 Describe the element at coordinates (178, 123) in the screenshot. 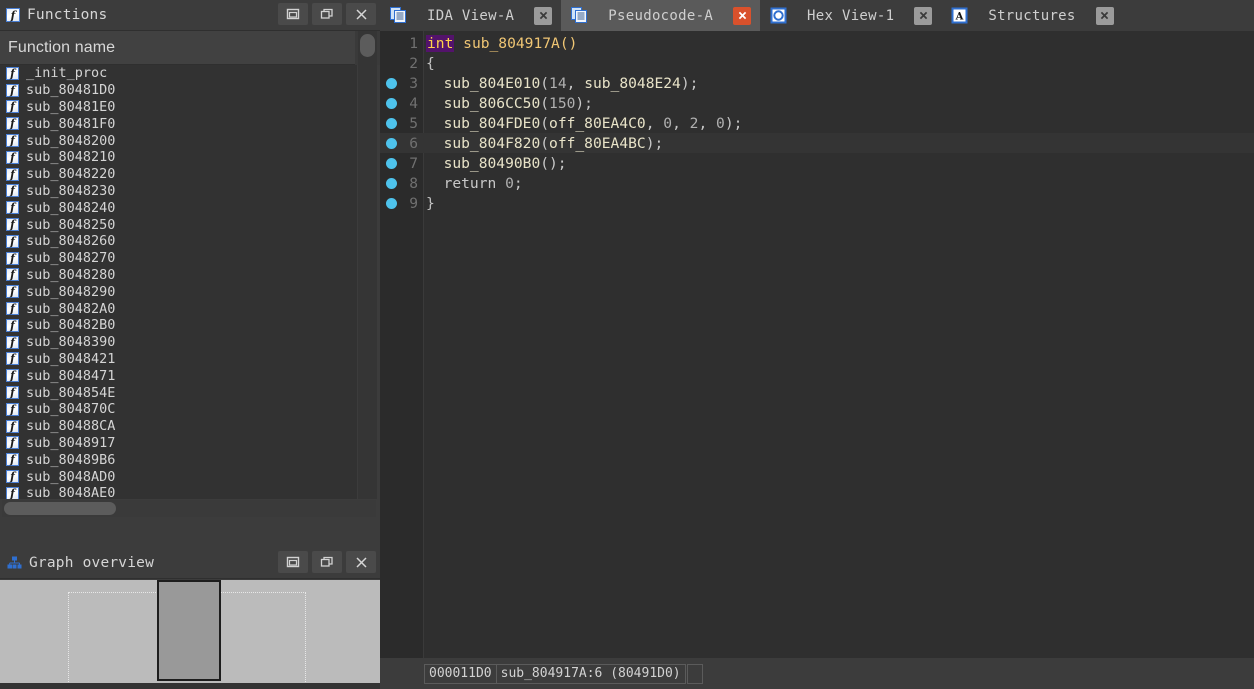

I see `function-list-item: f sub_80481F0` at that location.